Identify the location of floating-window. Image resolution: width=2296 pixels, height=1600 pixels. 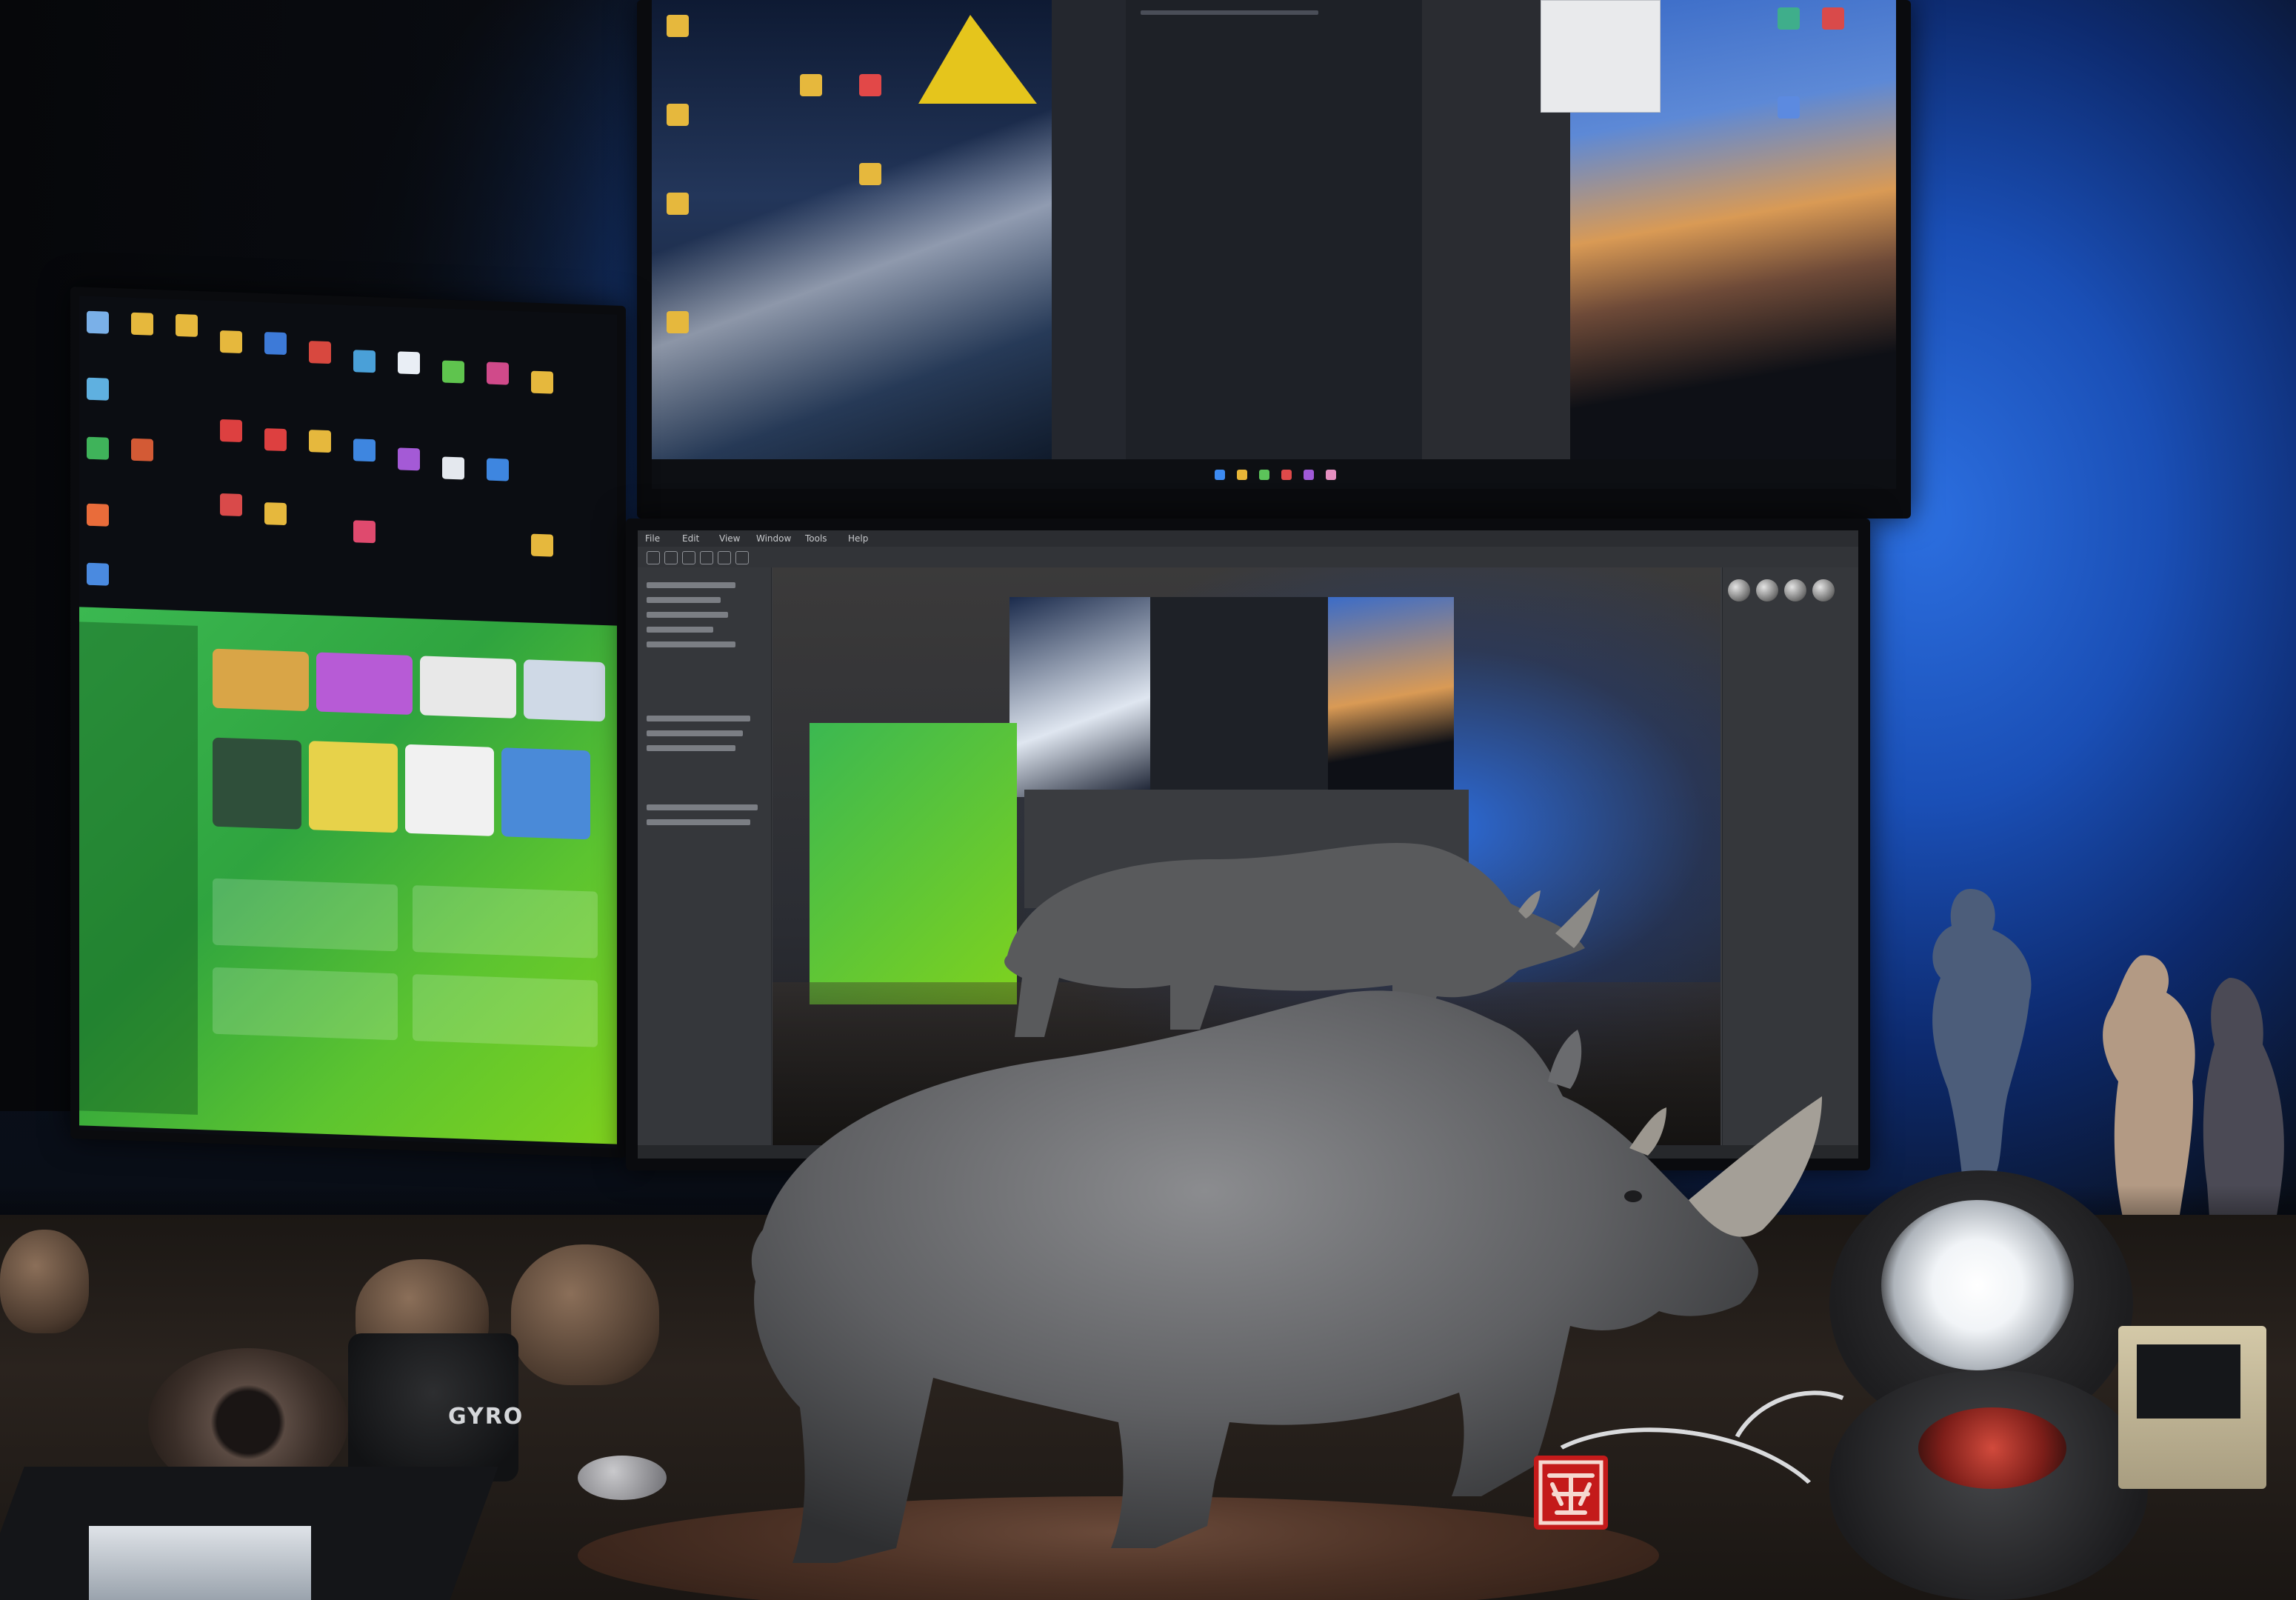
(1601, 56).